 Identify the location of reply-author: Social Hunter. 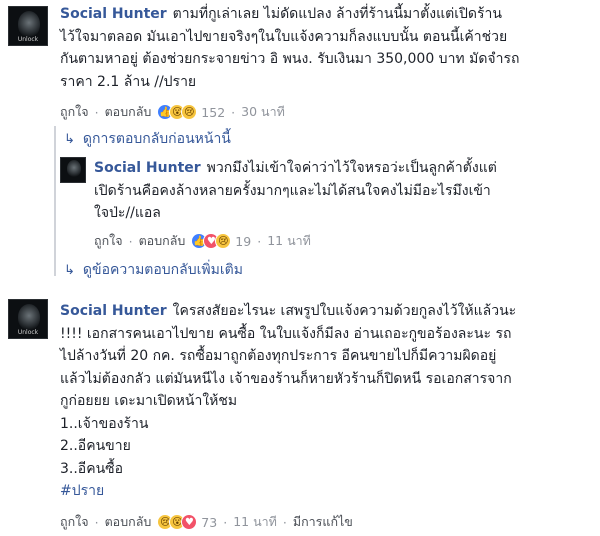
(147, 168).